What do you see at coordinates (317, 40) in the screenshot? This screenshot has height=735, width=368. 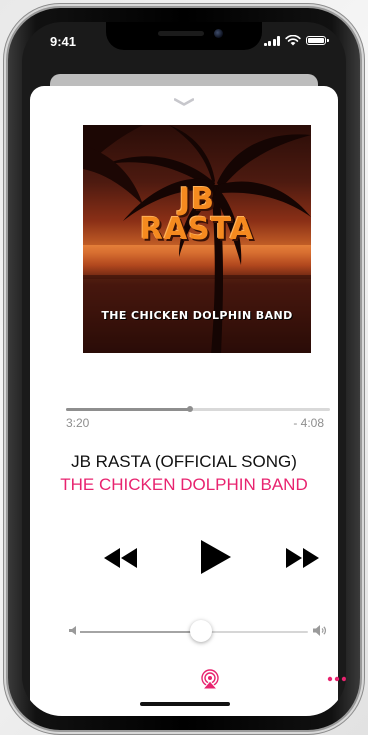 I see `battery-icon` at bounding box center [317, 40].